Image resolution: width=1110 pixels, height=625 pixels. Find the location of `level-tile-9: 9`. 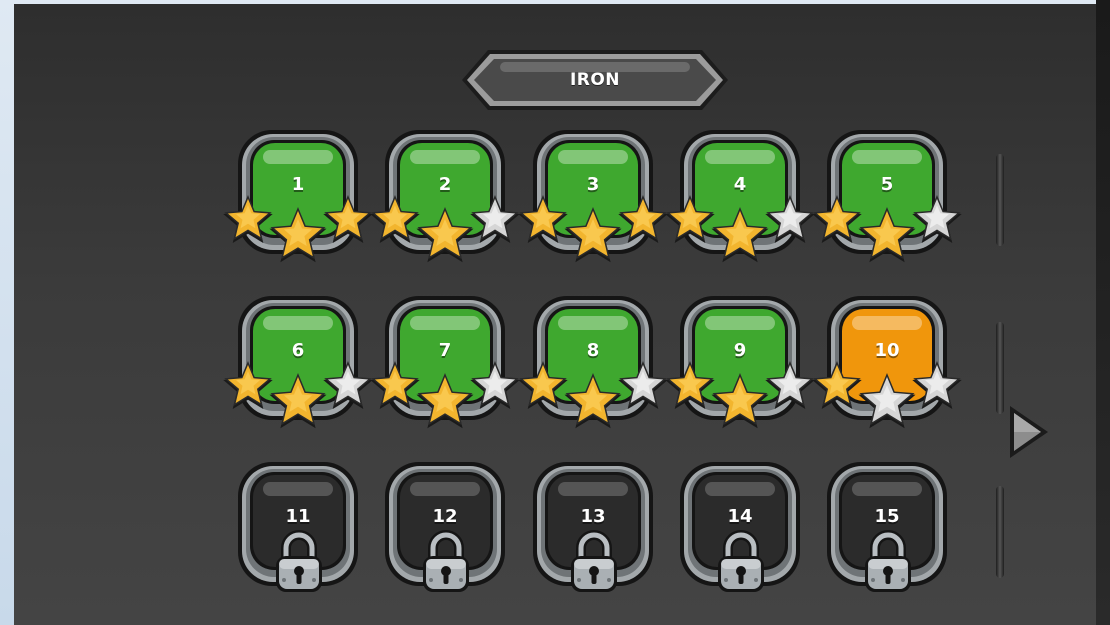

level-tile-9: 9 is located at coordinates (740, 361).